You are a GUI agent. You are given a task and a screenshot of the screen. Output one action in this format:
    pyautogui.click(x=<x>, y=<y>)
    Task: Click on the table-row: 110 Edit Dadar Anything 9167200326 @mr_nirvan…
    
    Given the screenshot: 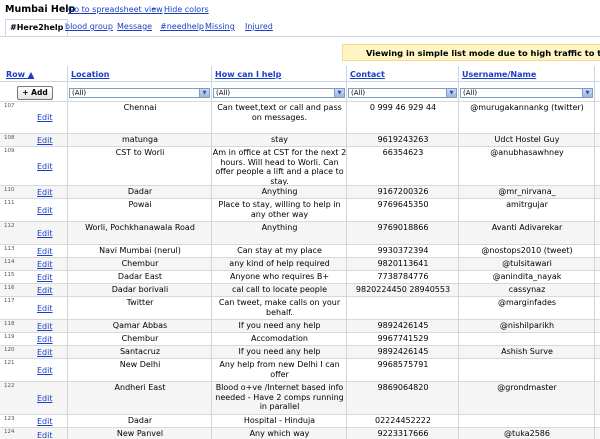 What is the action you would take?
    pyautogui.click(x=300, y=192)
    